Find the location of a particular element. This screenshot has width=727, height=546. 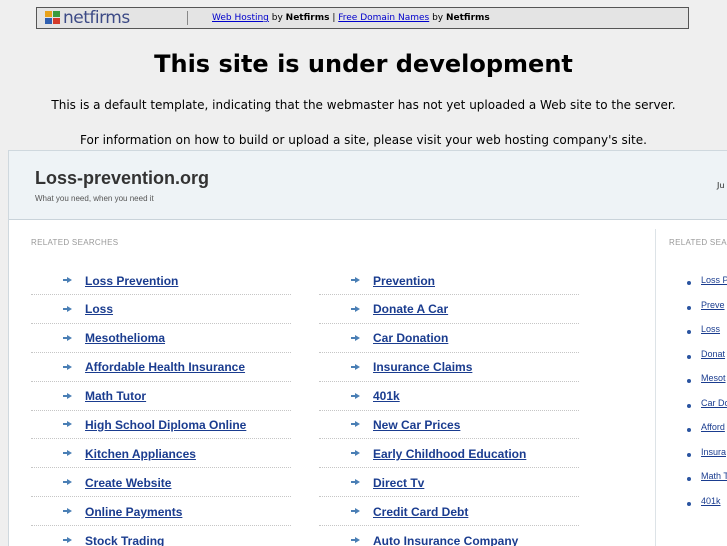

related-search-link: Early Childhood Education is located at coordinates (449, 454).